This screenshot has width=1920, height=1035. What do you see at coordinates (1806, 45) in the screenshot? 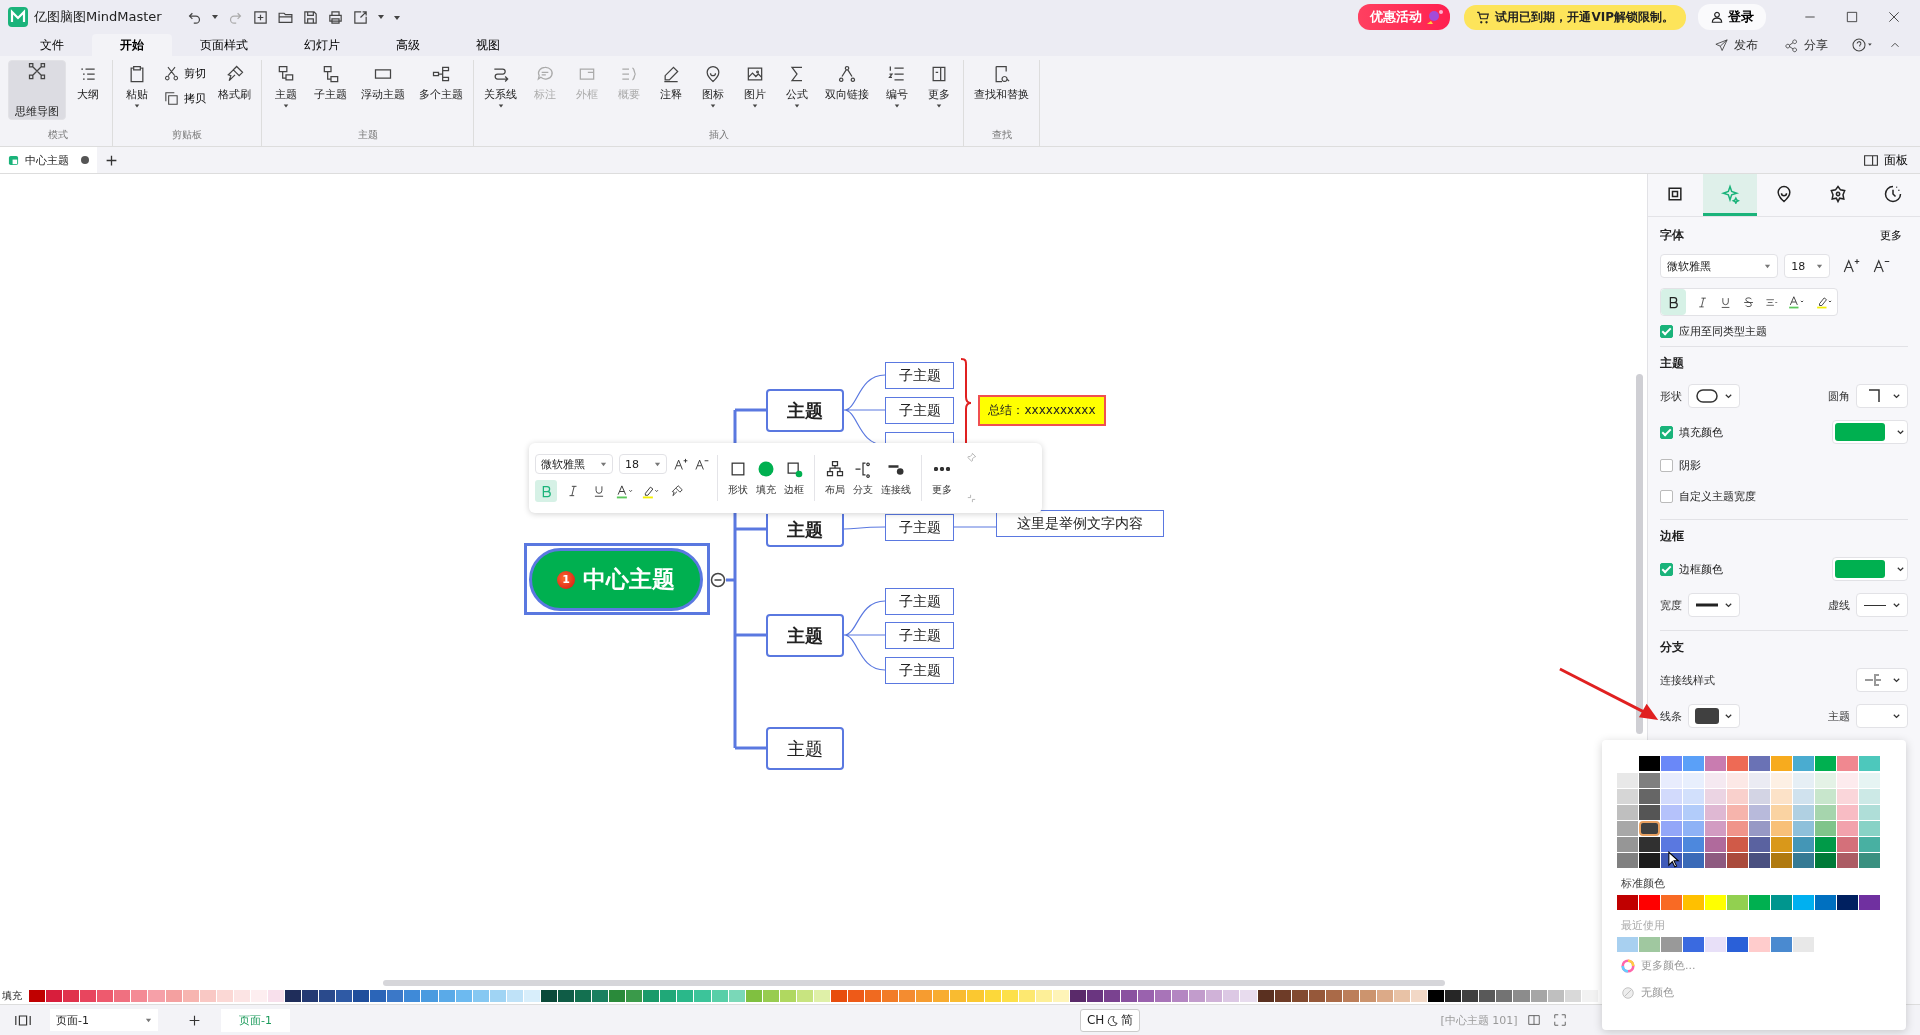
I see `share-button: 分享` at bounding box center [1806, 45].